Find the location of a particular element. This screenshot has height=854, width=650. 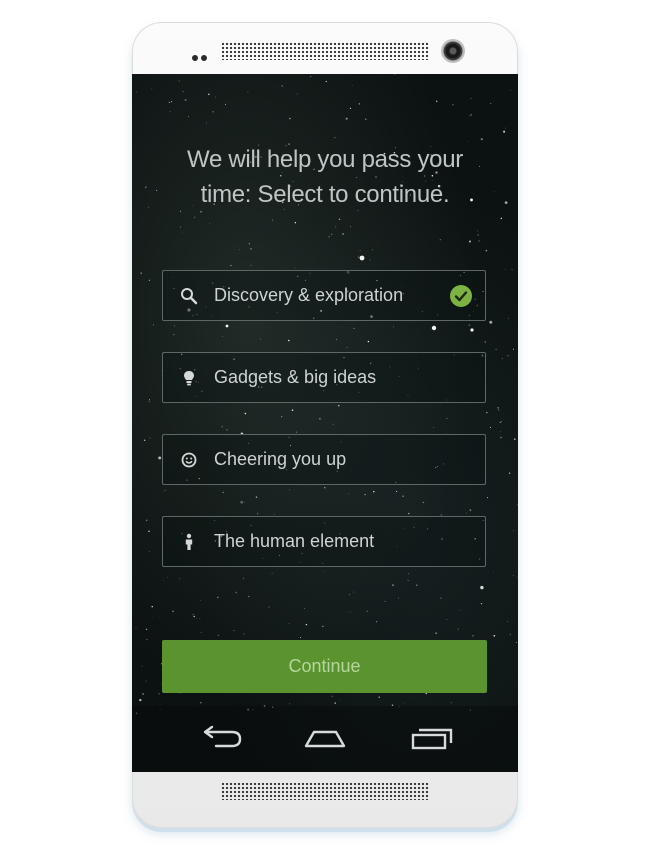

front-camera-icon is located at coordinates (453, 51).